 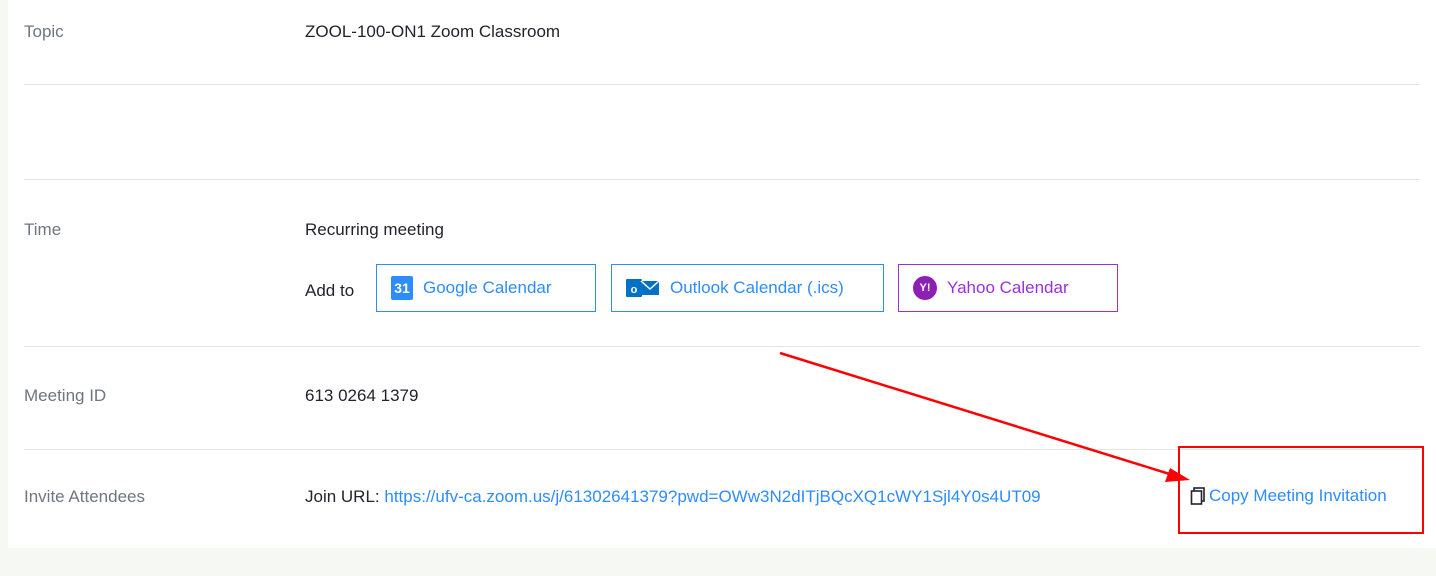 What do you see at coordinates (44, 31) in the screenshot?
I see `topic-label: Topic` at bounding box center [44, 31].